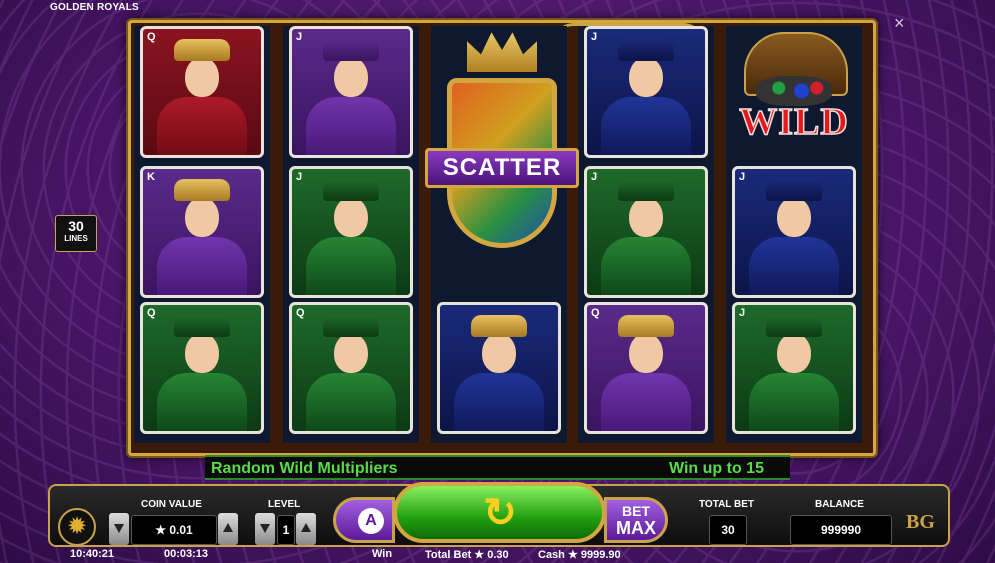  I want to click on balance-label: BALANCE, so click(839, 504).